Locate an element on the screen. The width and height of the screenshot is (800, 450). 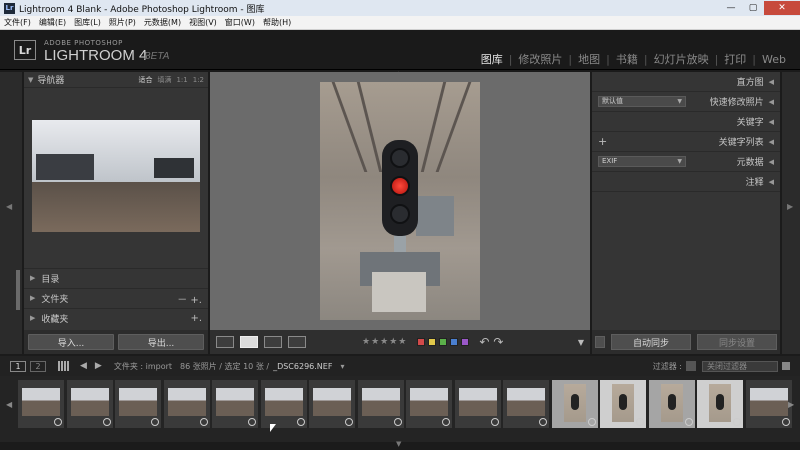
module-map: 地图 is located at coordinates (589, 59).